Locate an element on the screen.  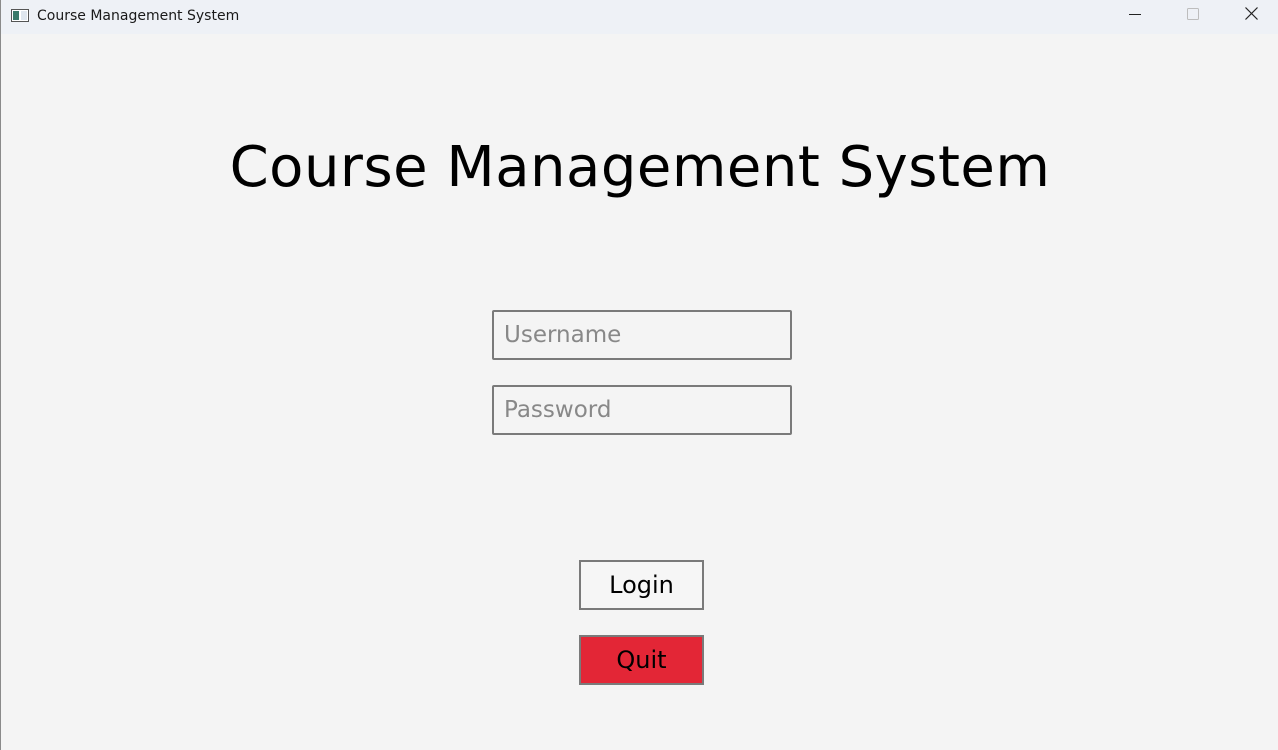
window-title: Course Management System is located at coordinates (138, 16).